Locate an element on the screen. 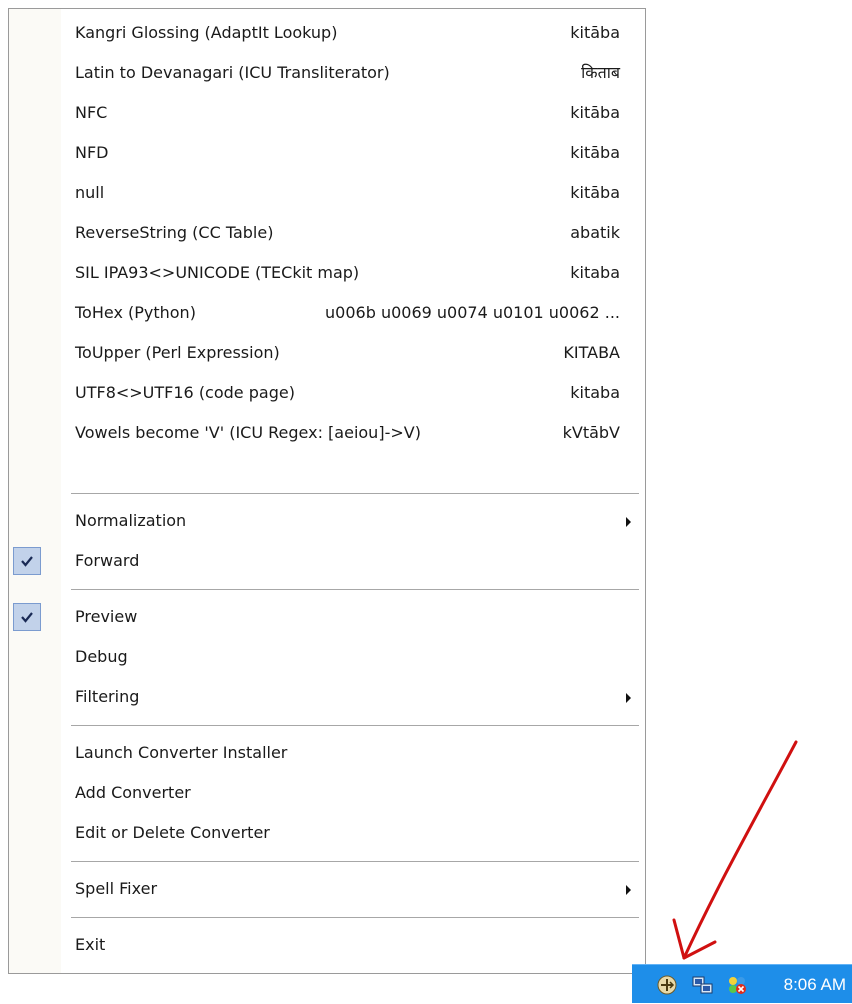 Image resolution: width=852 pixels, height=1004 pixels. menu-item-label: Add Converter is located at coordinates (133, 792).